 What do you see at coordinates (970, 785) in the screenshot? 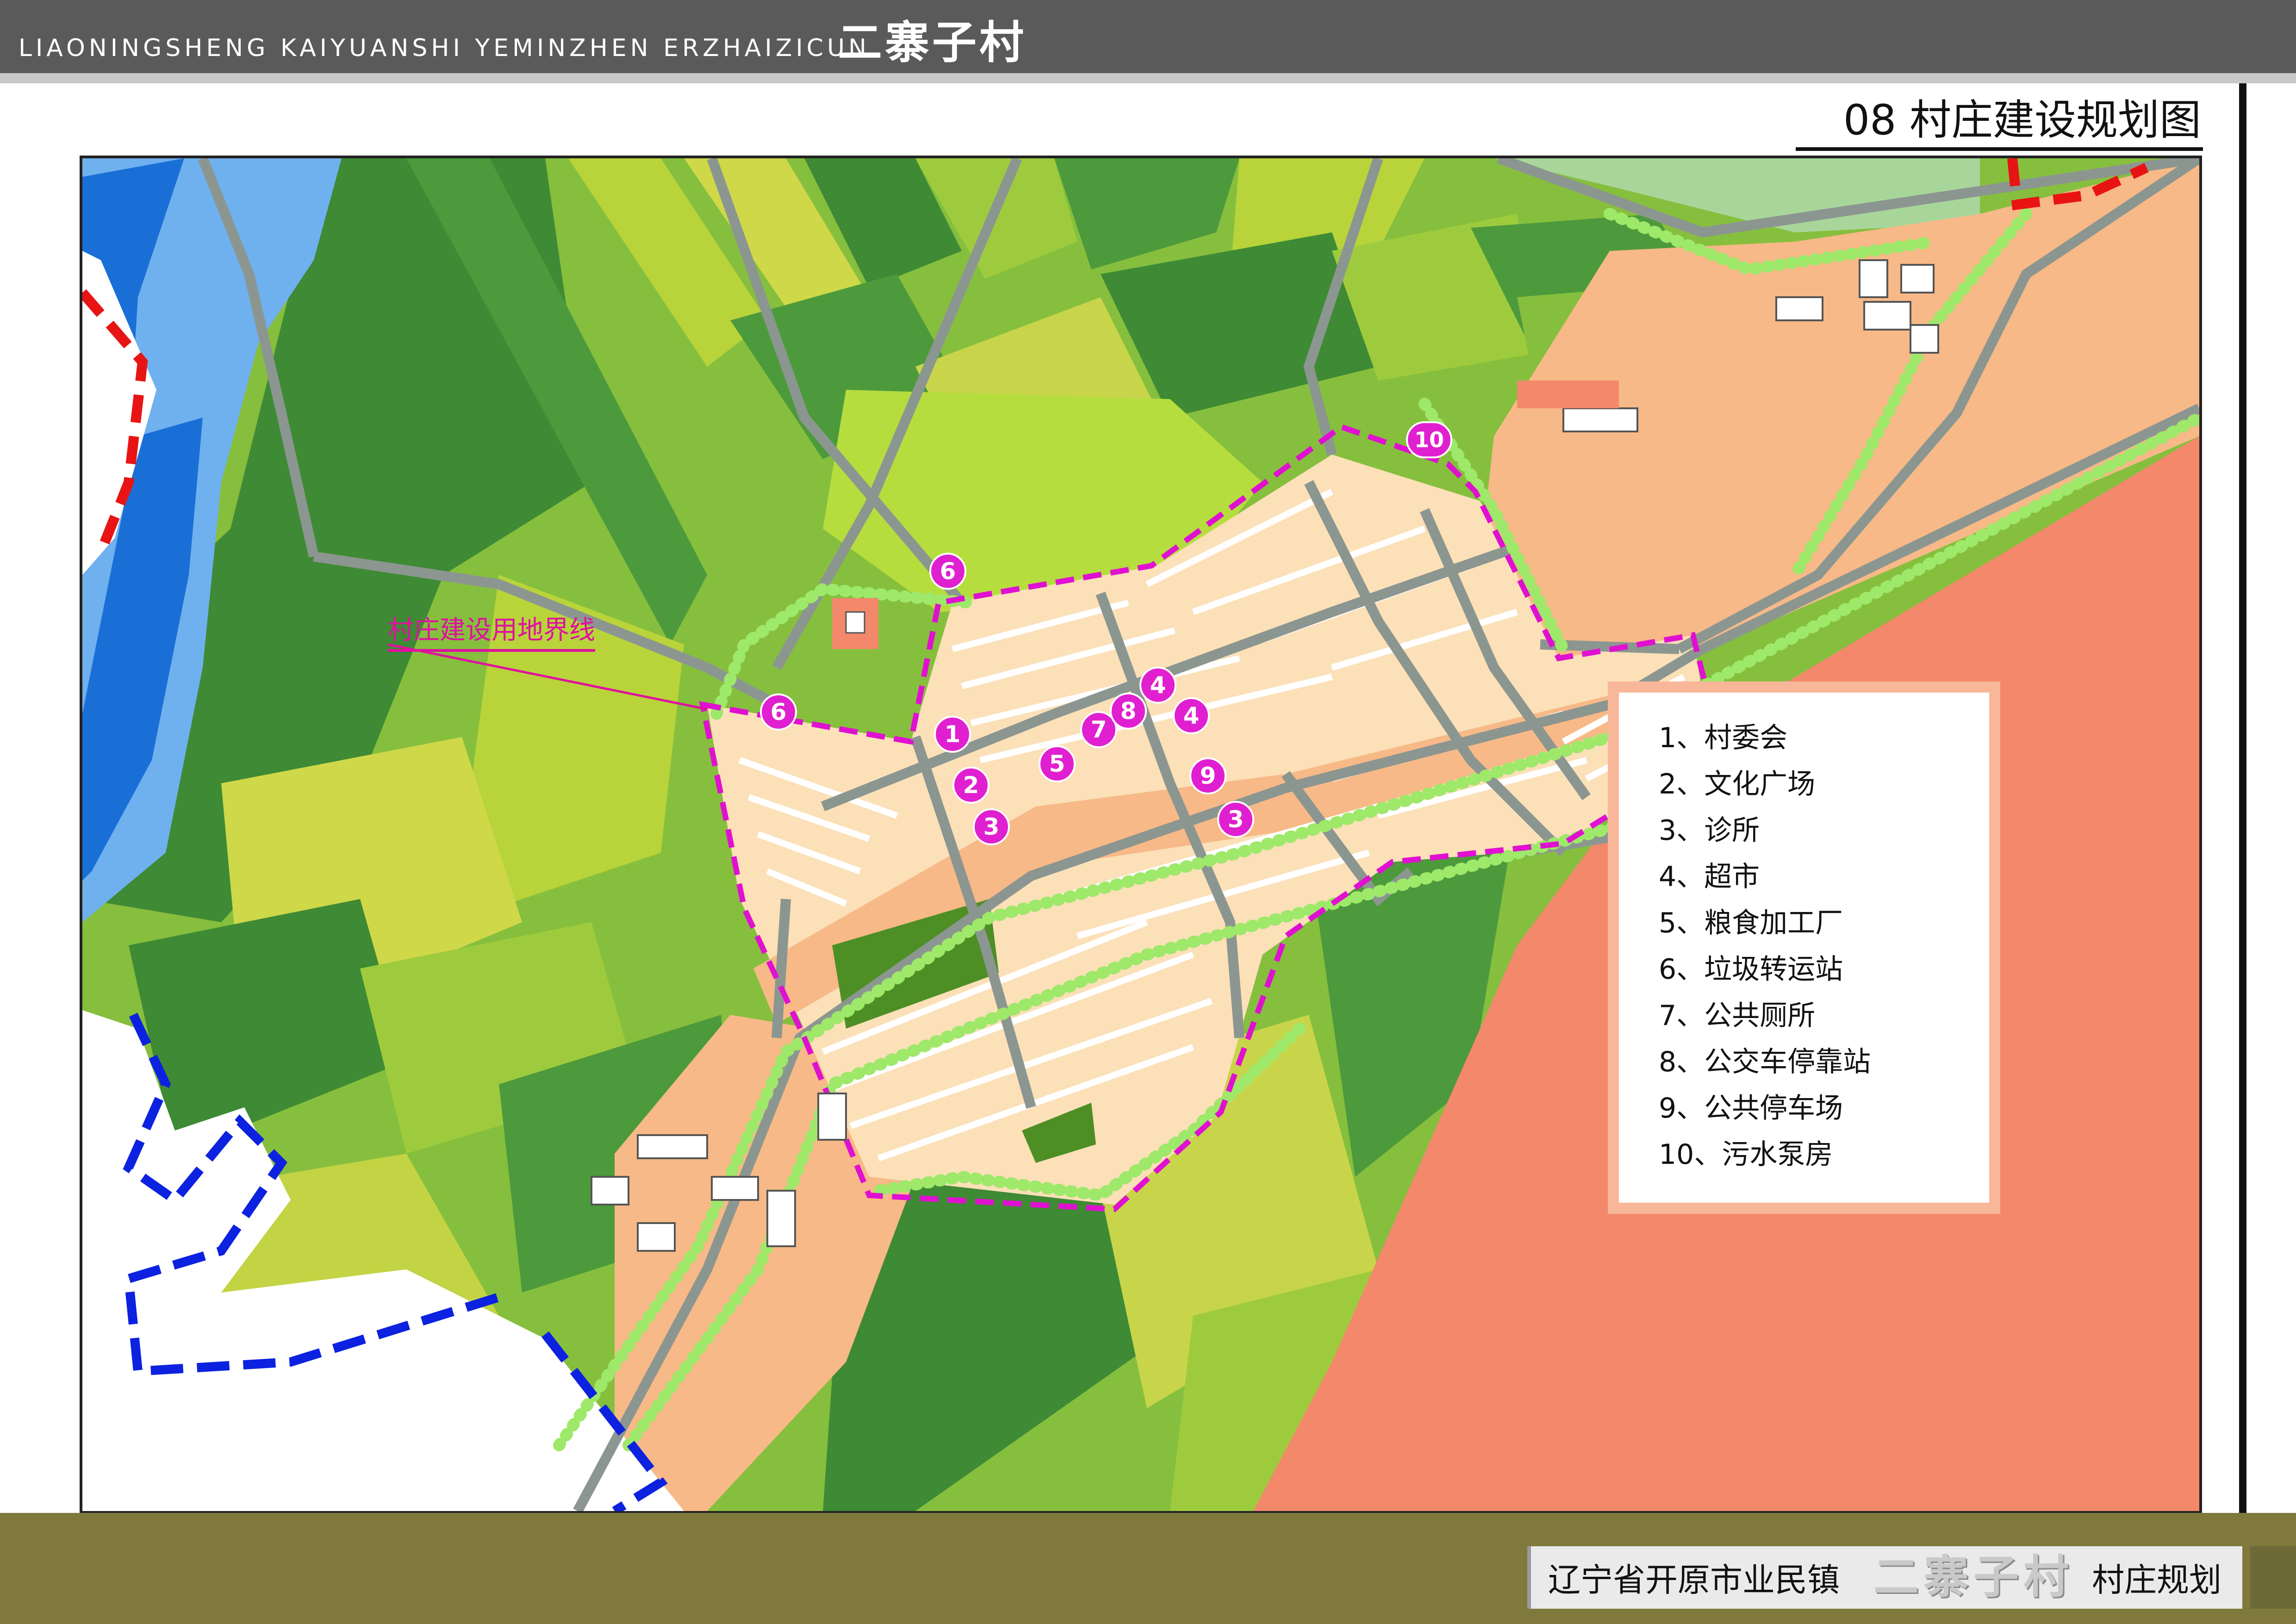
I see `marker-culture-plaza: 2` at bounding box center [970, 785].